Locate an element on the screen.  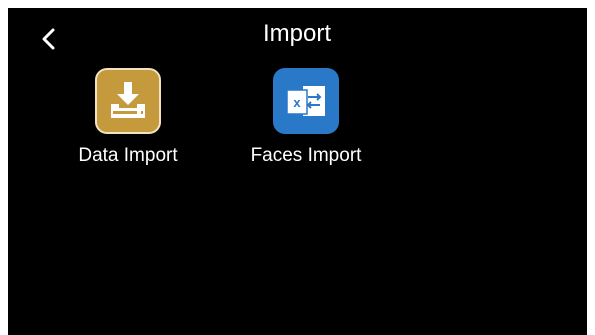
faces-import-label: Faces Import is located at coordinates (306, 155).